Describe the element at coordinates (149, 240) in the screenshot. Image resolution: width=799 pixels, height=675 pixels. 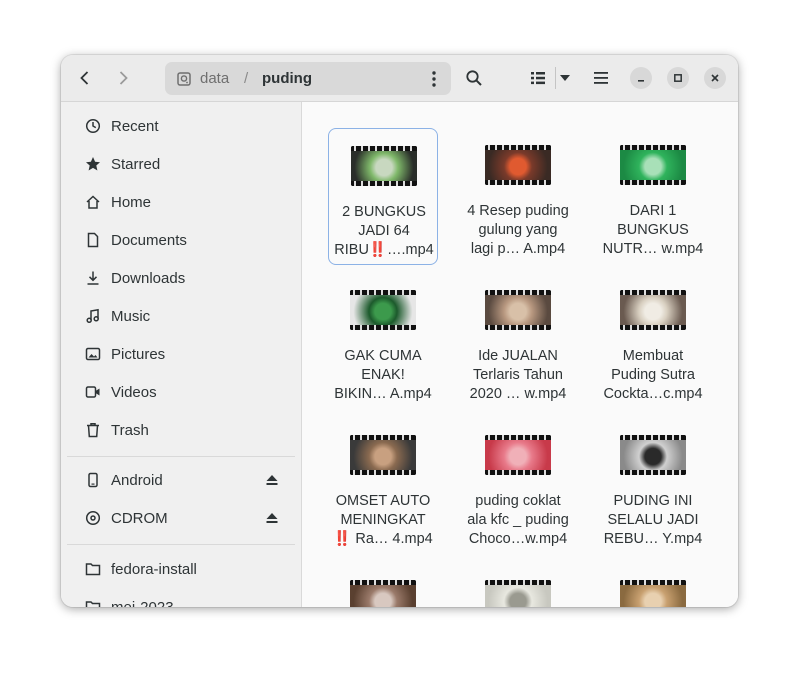
I see `sidebar-item-label: Documents` at that location.